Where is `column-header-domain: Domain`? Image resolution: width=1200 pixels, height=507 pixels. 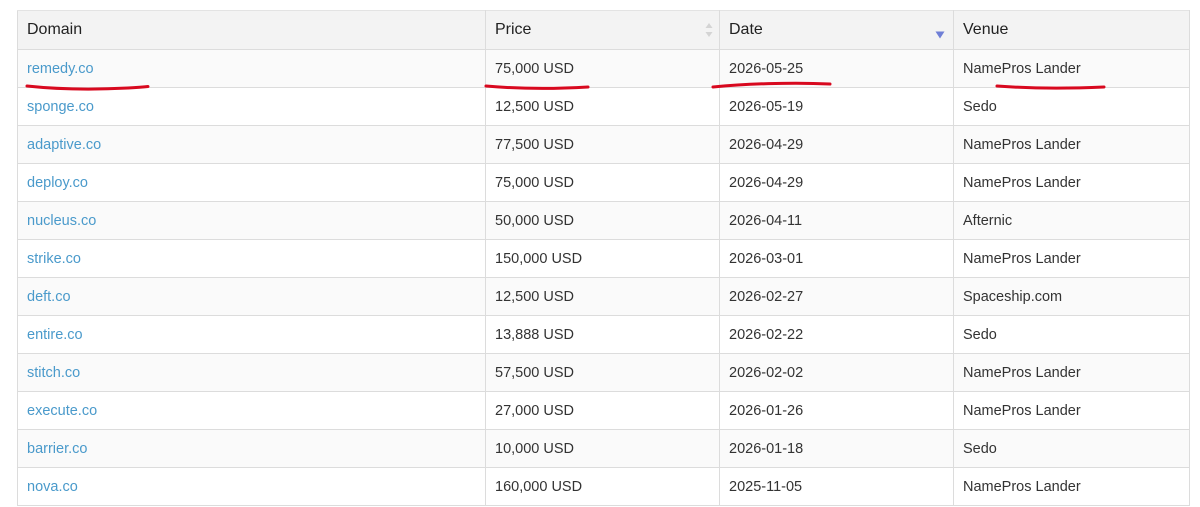
column-header-domain: Domain is located at coordinates (251, 30).